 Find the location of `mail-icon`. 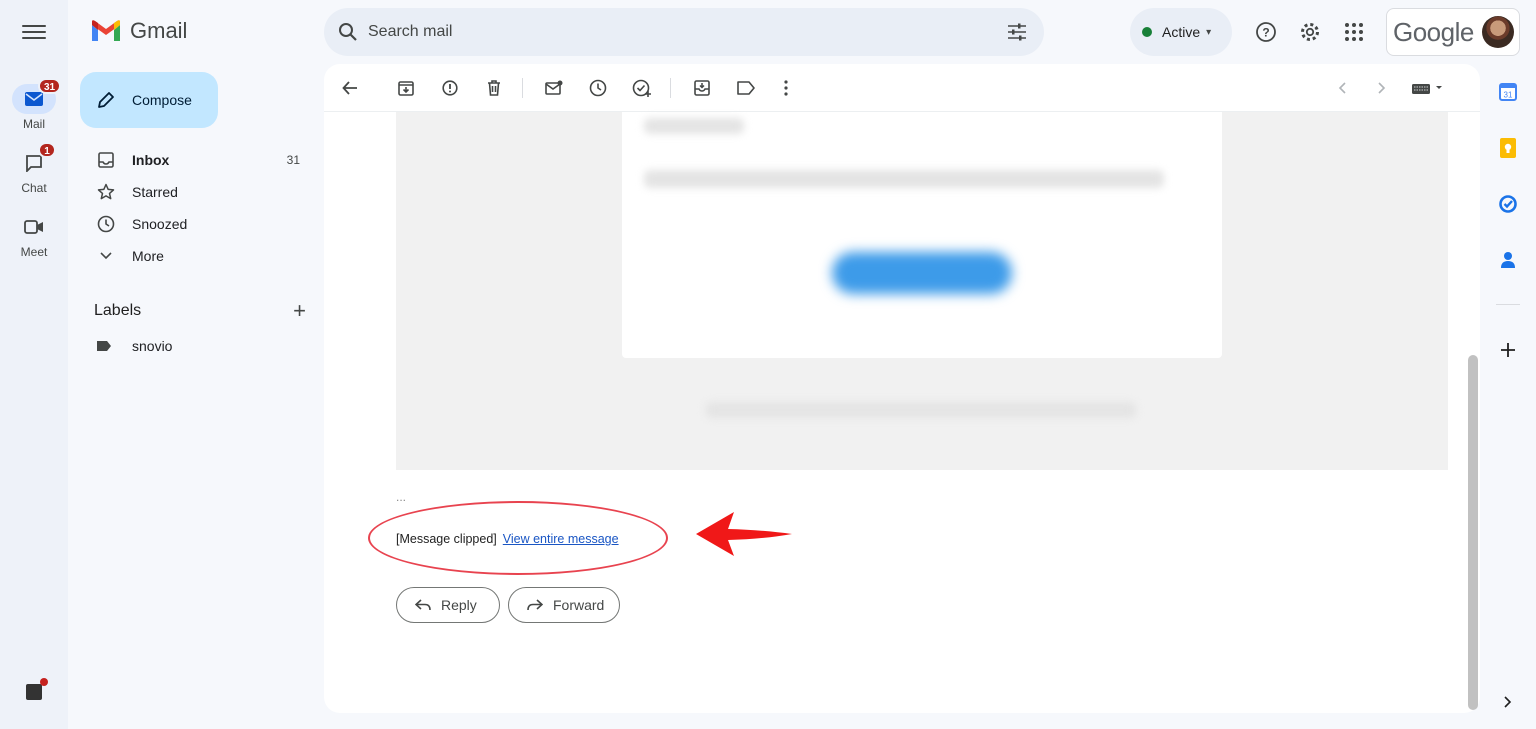

mail-icon is located at coordinates (34, 99).